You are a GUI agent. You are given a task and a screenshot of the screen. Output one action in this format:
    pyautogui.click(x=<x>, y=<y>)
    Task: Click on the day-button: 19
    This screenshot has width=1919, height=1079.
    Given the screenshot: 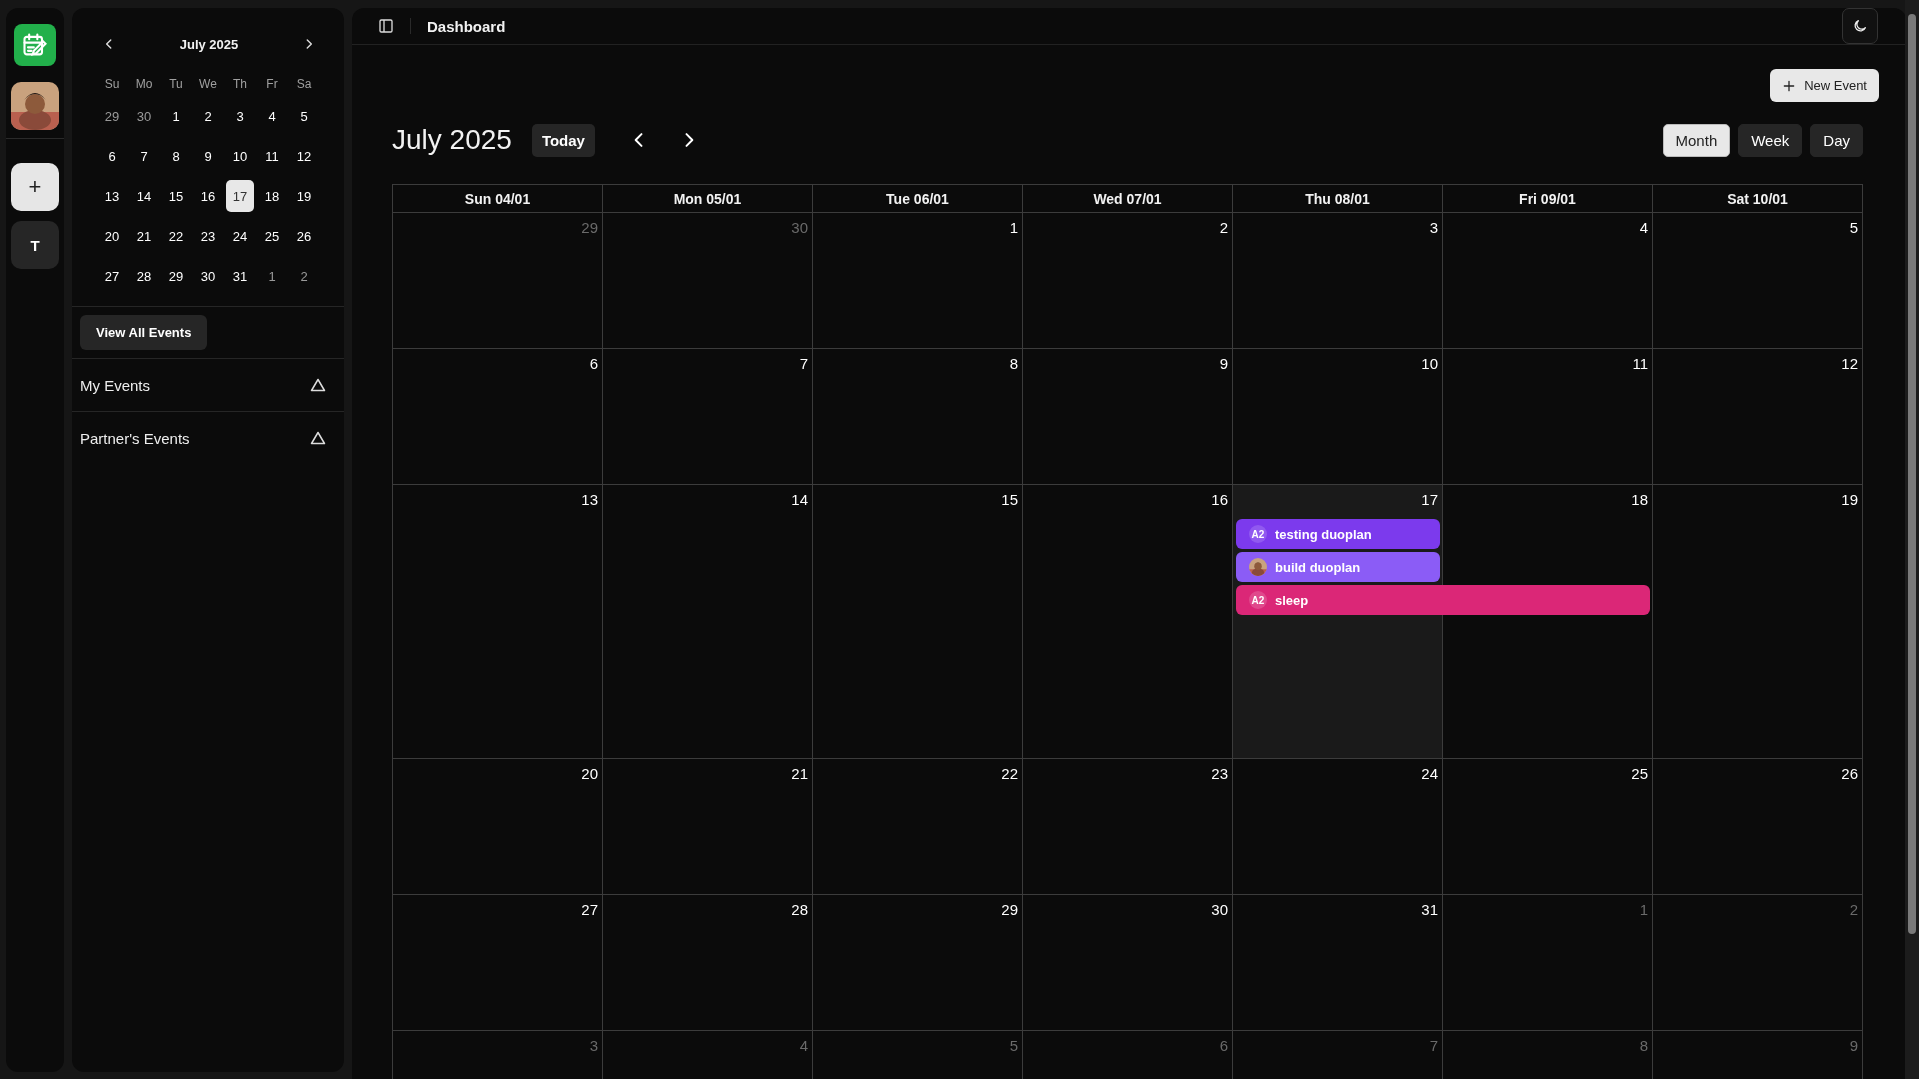 What is the action you would take?
    pyautogui.click(x=304, y=196)
    